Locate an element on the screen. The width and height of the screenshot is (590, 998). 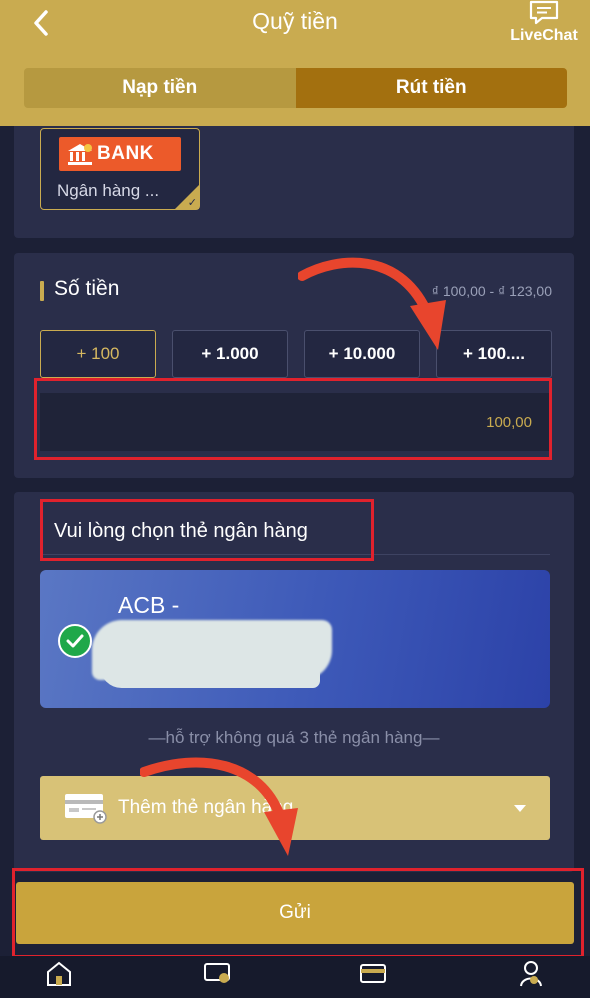
amount-chip-100: + 100 is located at coordinates (98, 354).